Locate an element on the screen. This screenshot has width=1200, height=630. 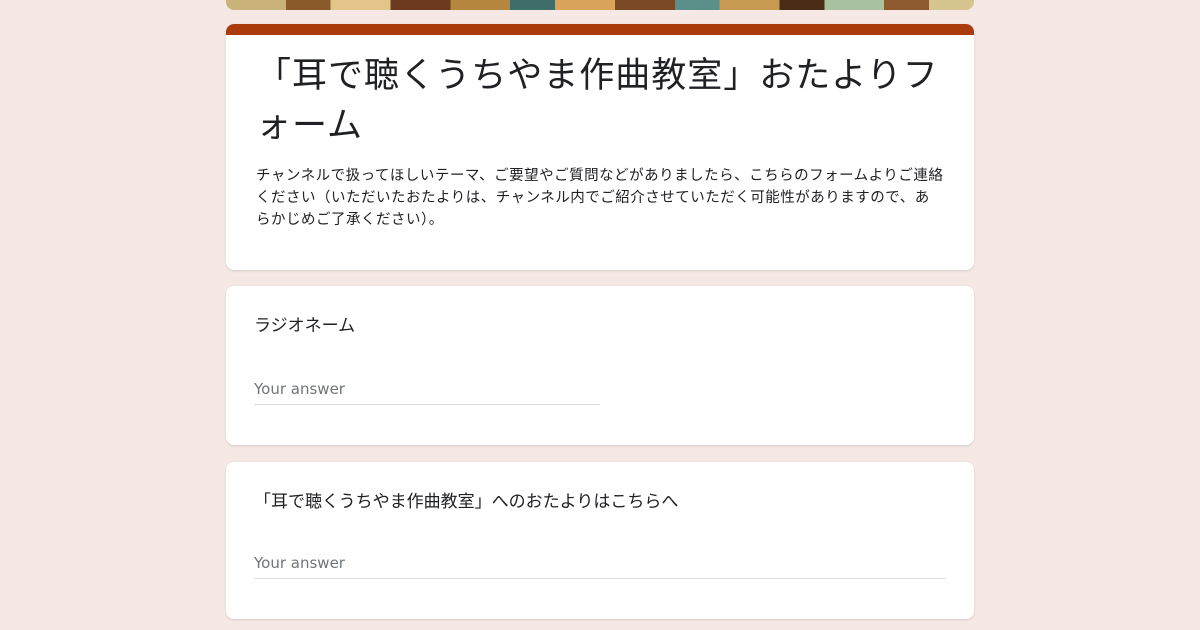
answer-input-letter is located at coordinates (600, 566).